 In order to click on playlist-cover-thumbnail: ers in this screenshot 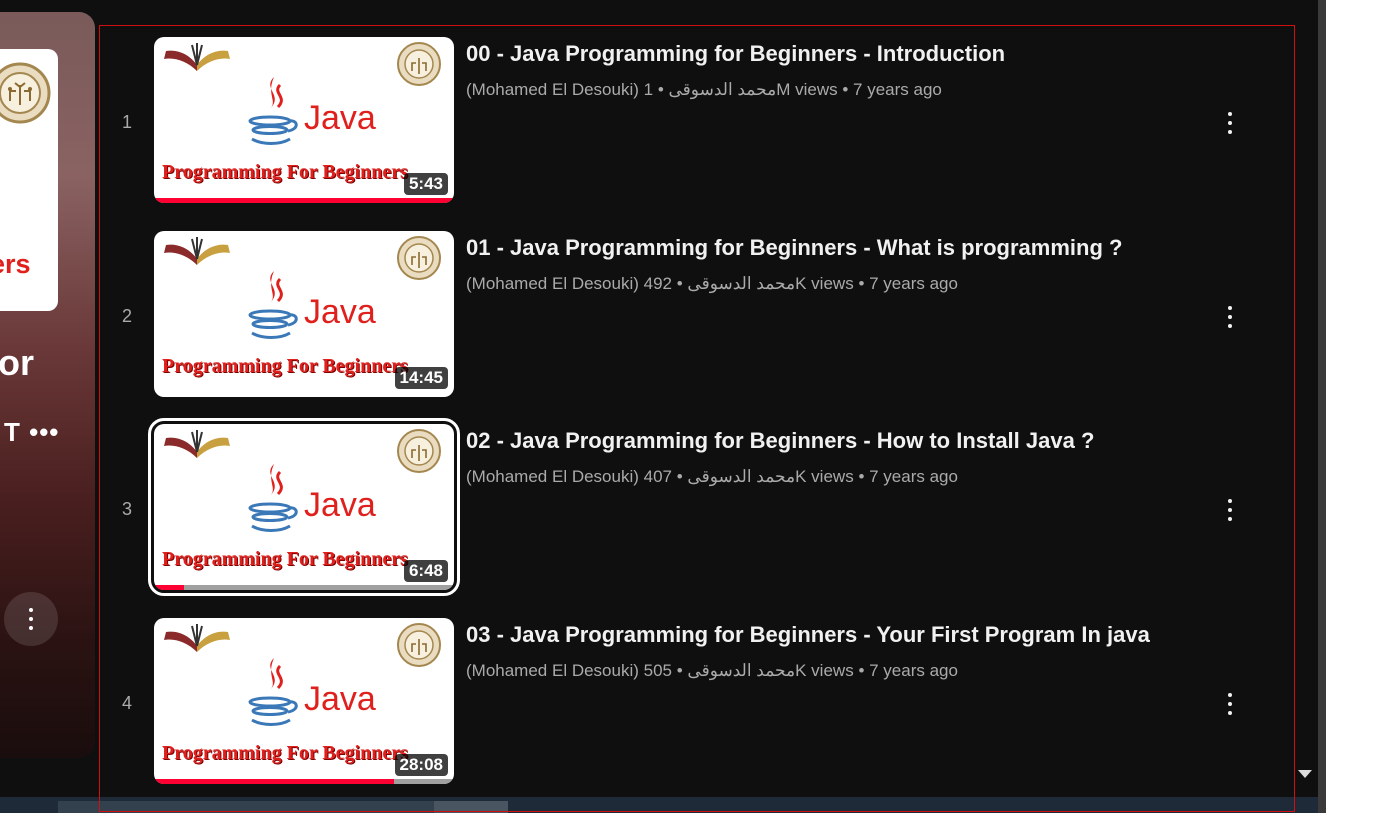, I will do `click(29, 180)`.